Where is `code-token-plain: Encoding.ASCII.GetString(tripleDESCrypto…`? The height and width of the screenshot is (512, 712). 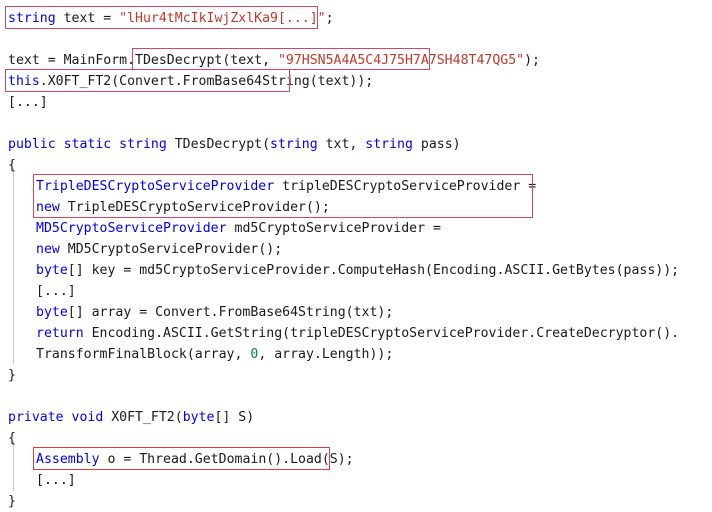
code-token-plain: Encoding.ASCII.GetString(tripleDESCrypto… is located at coordinates (381, 333).